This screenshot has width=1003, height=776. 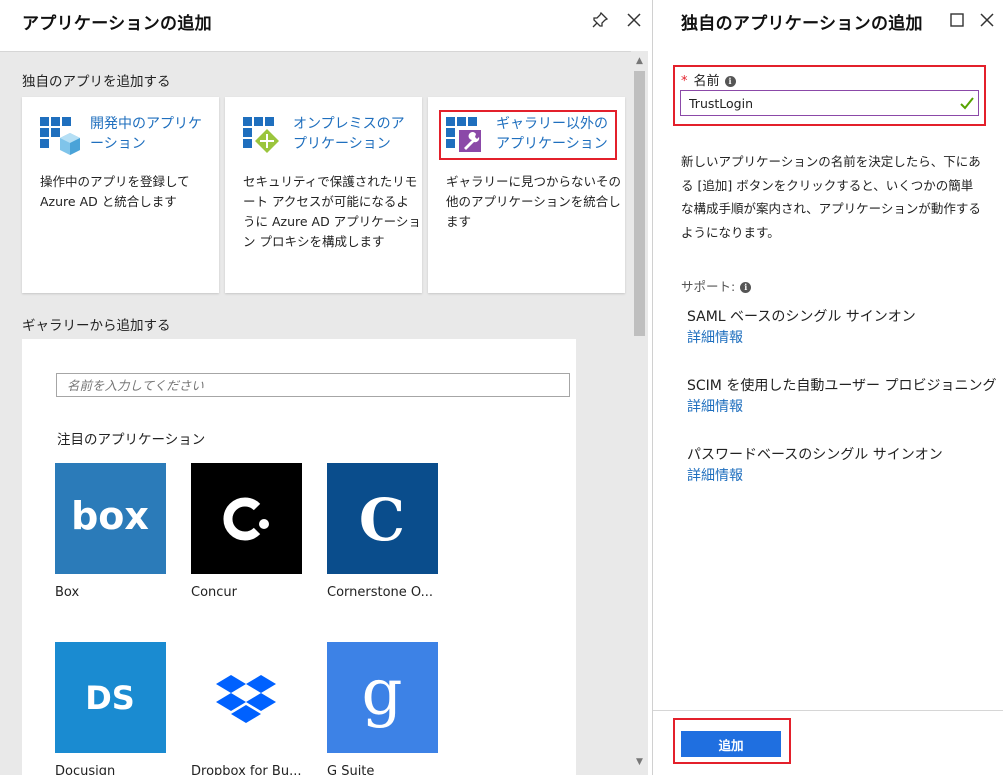 What do you see at coordinates (967, 103) in the screenshot?
I see `checkmark-icon` at bounding box center [967, 103].